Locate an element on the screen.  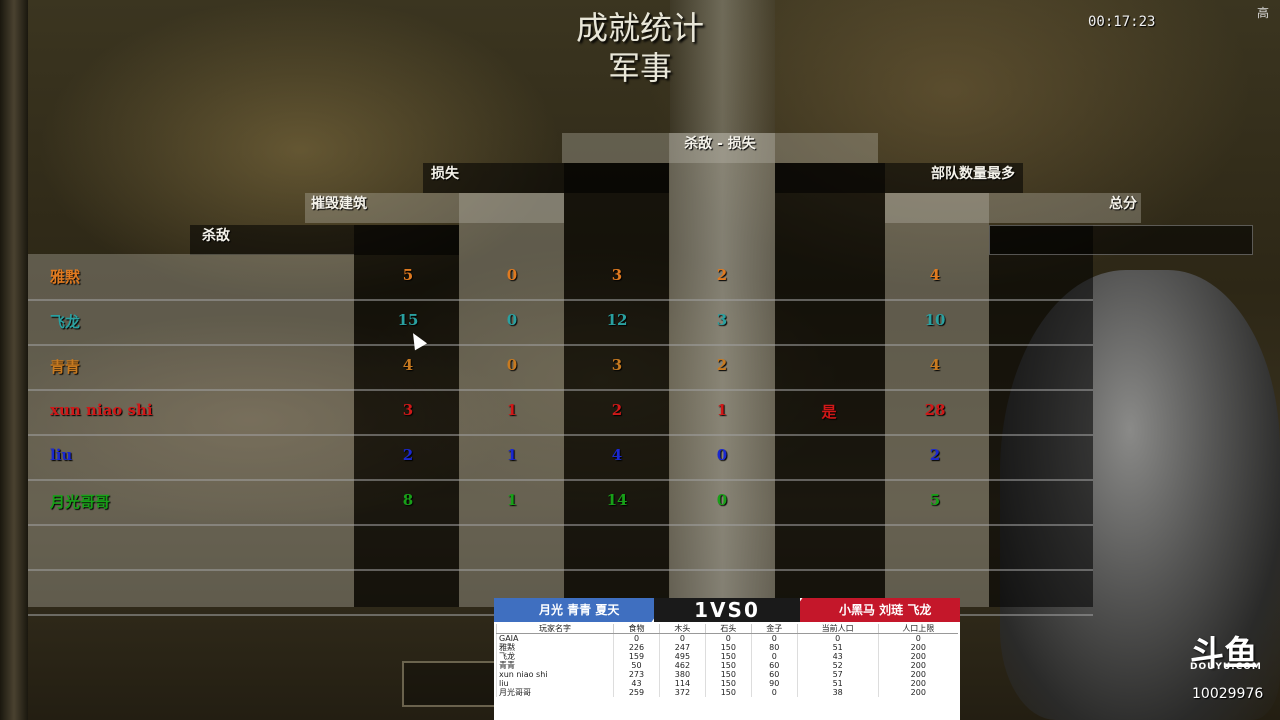
razed-header: 摧毁建筑 is located at coordinates (339, 204).